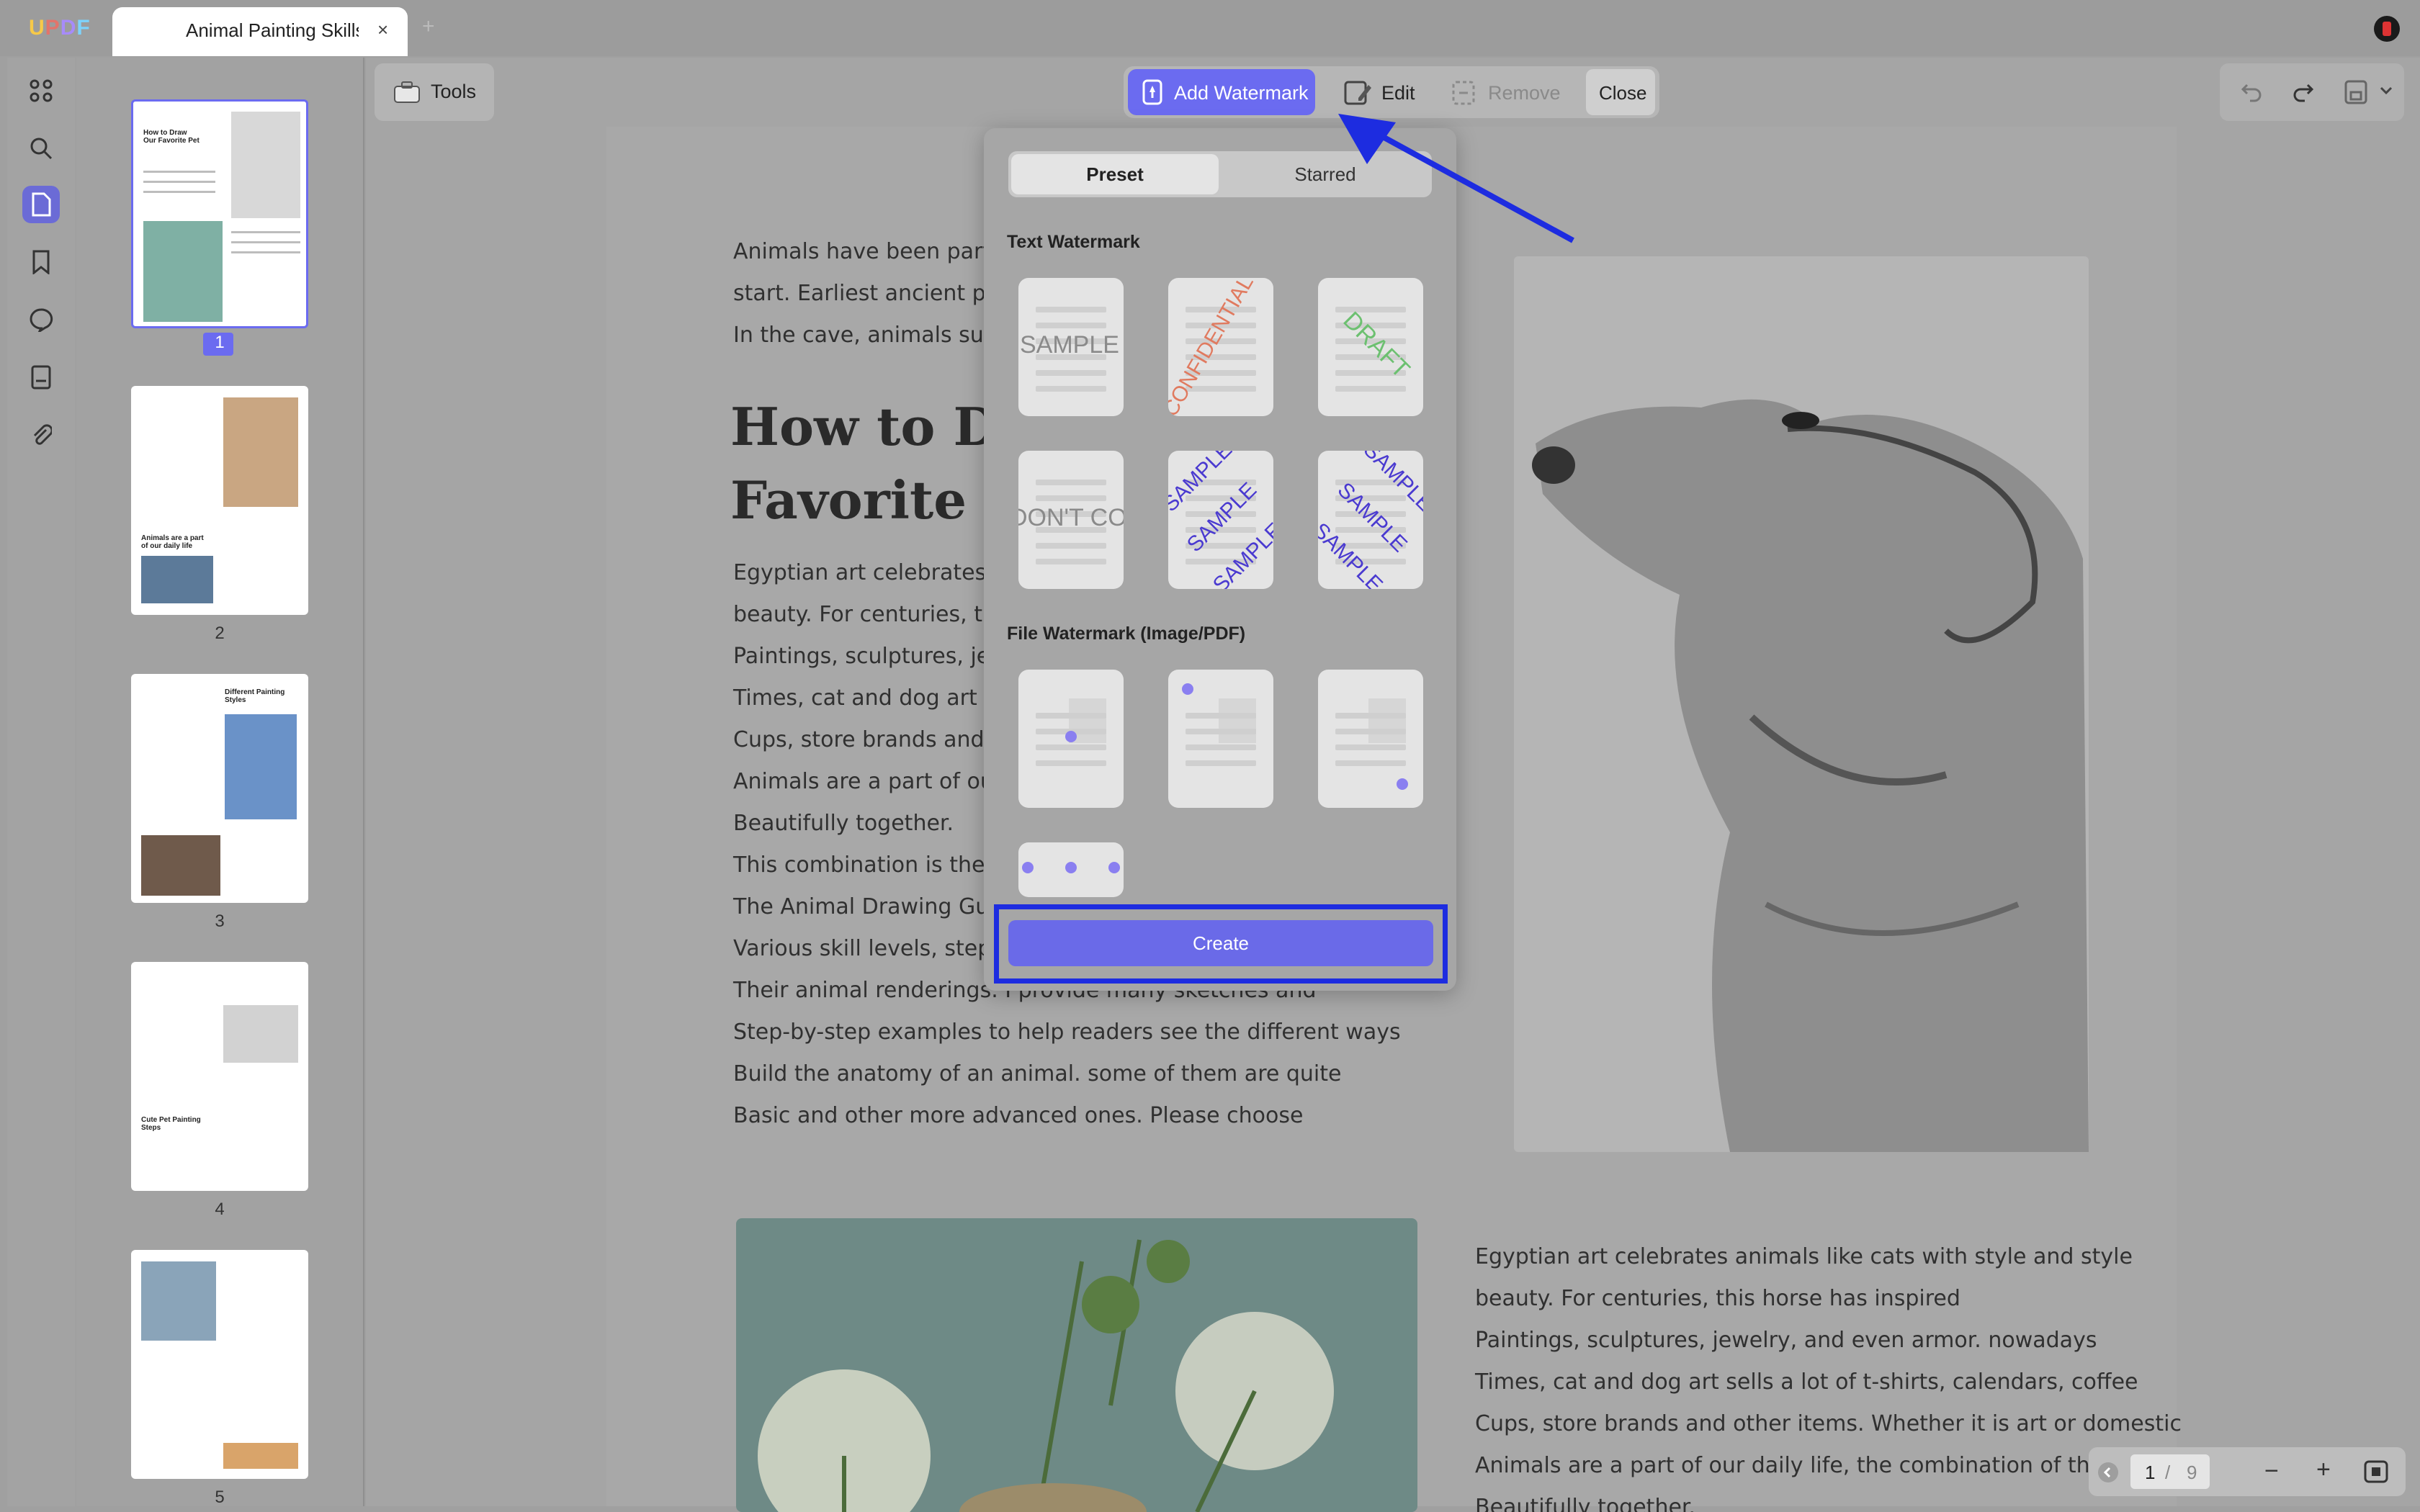 The width and height of the screenshot is (2420, 1512). Describe the element at coordinates (41, 377) in the screenshot. I see `file-icon` at that location.